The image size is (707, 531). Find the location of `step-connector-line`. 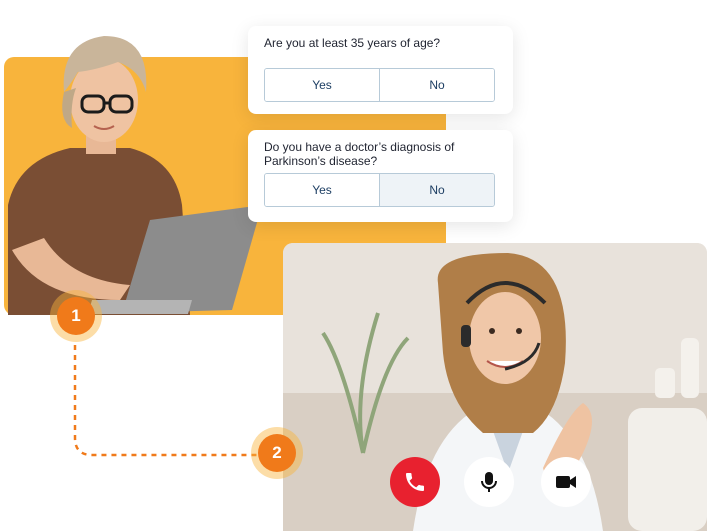

step-connector-line is located at coordinates (167, 401).